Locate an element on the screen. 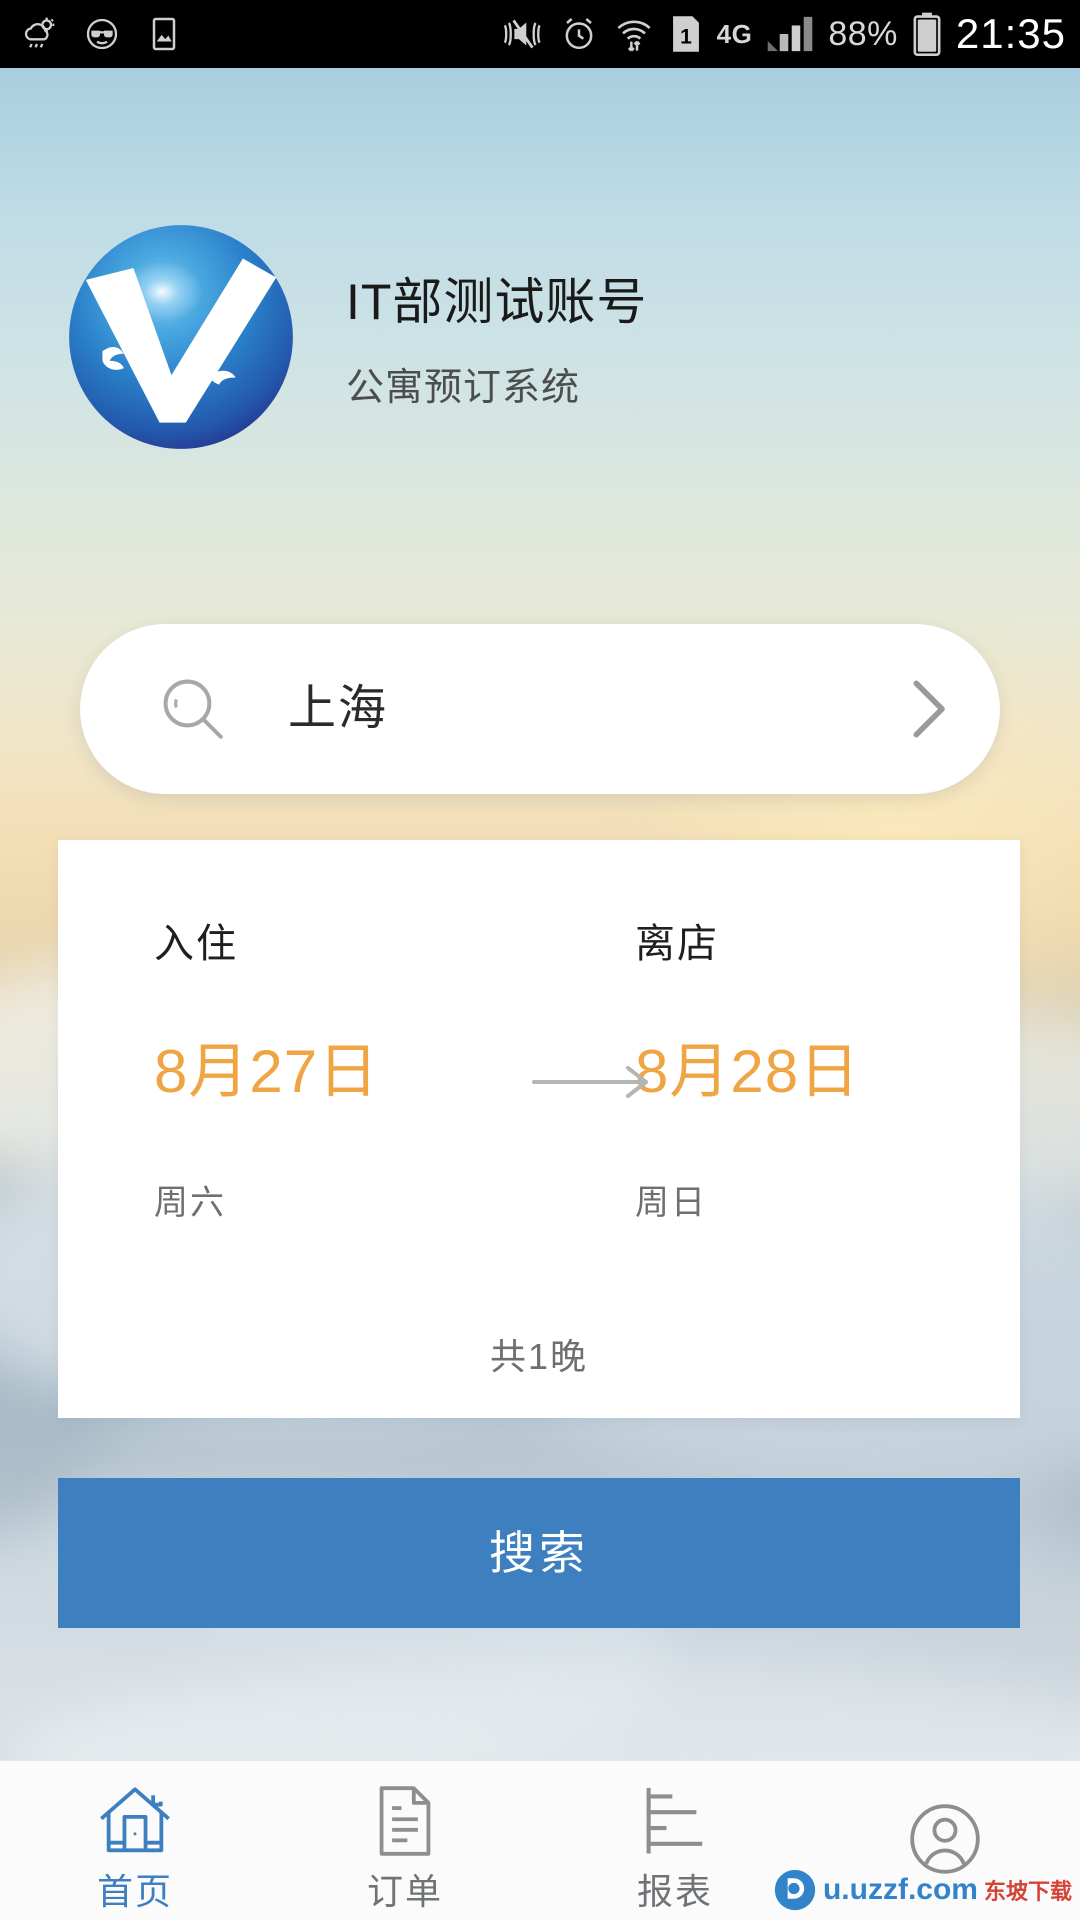 Image resolution: width=1080 pixels, height=1920 pixels. checkout-weekday: 周日 is located at coordinates (671, 1203).